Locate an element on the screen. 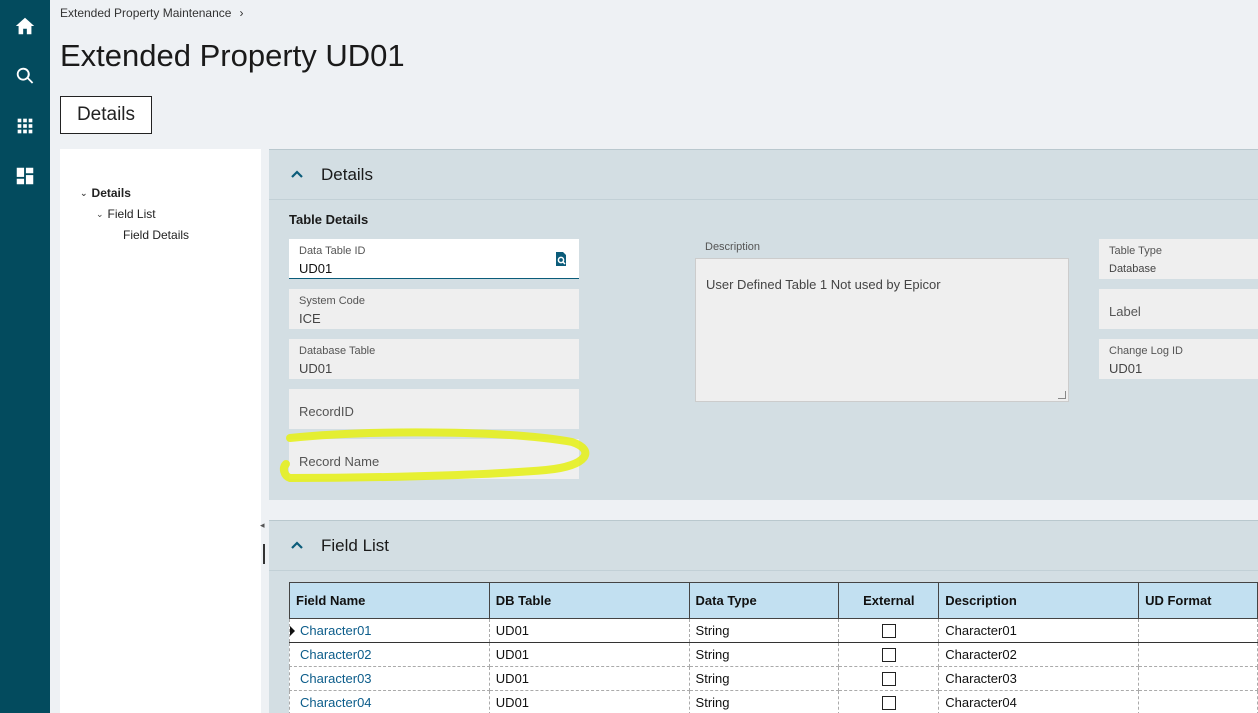 This screenshot has width=1258, height=713. home-icon is located at coordinates (25, 26).